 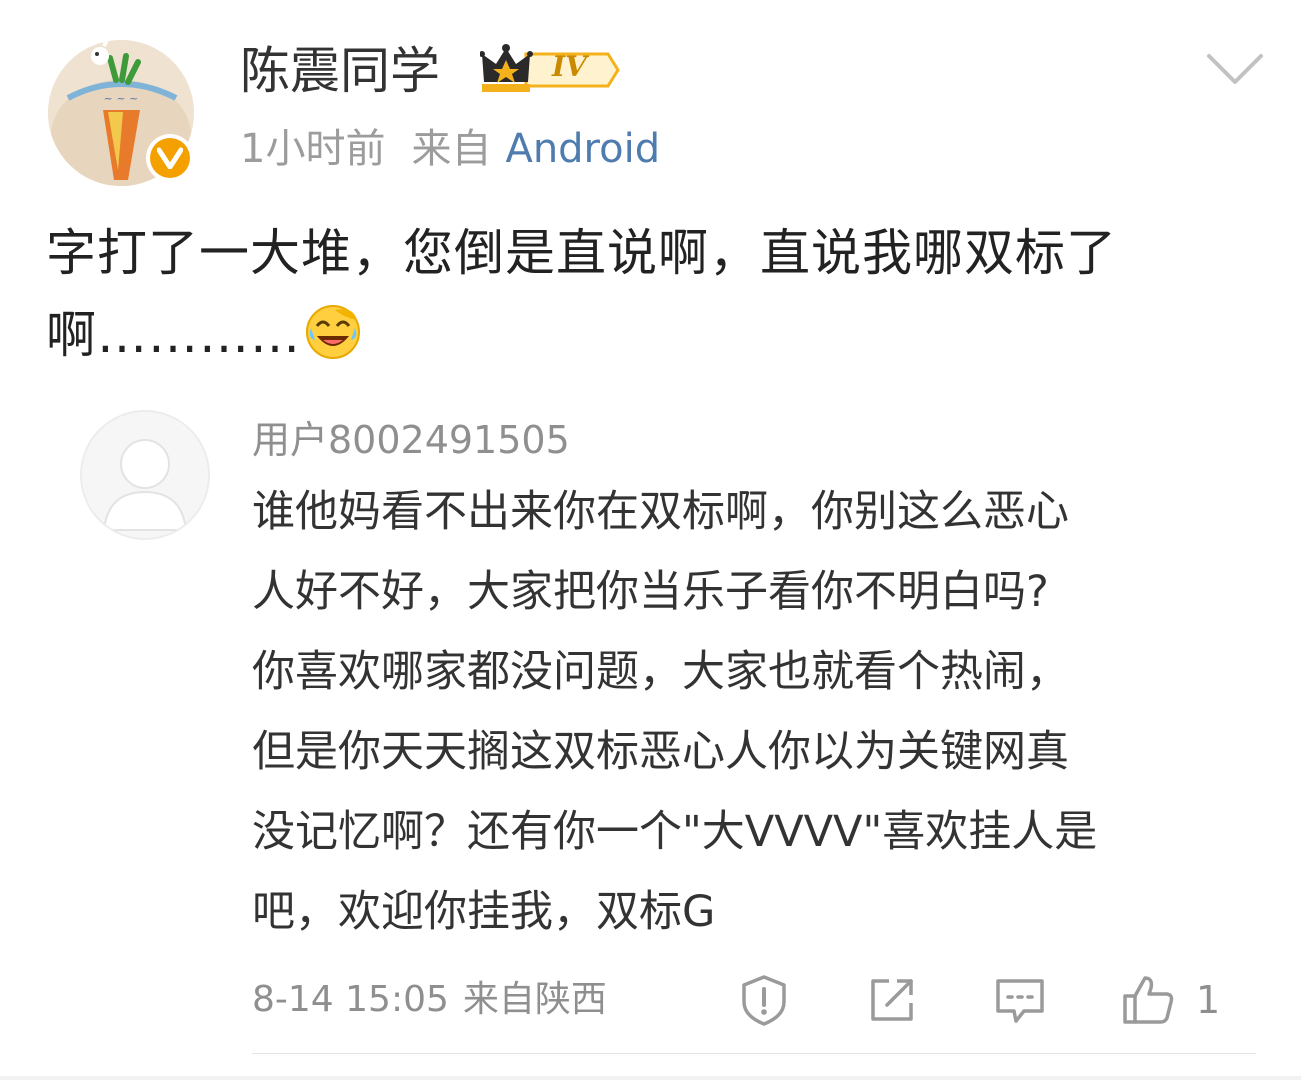 What do you see at coordinates (660, 752) in the screenshot?
I see `reply-line: 但是你天天搁这双标恶心人你以为关键网真` at bounding box center [660, 752].